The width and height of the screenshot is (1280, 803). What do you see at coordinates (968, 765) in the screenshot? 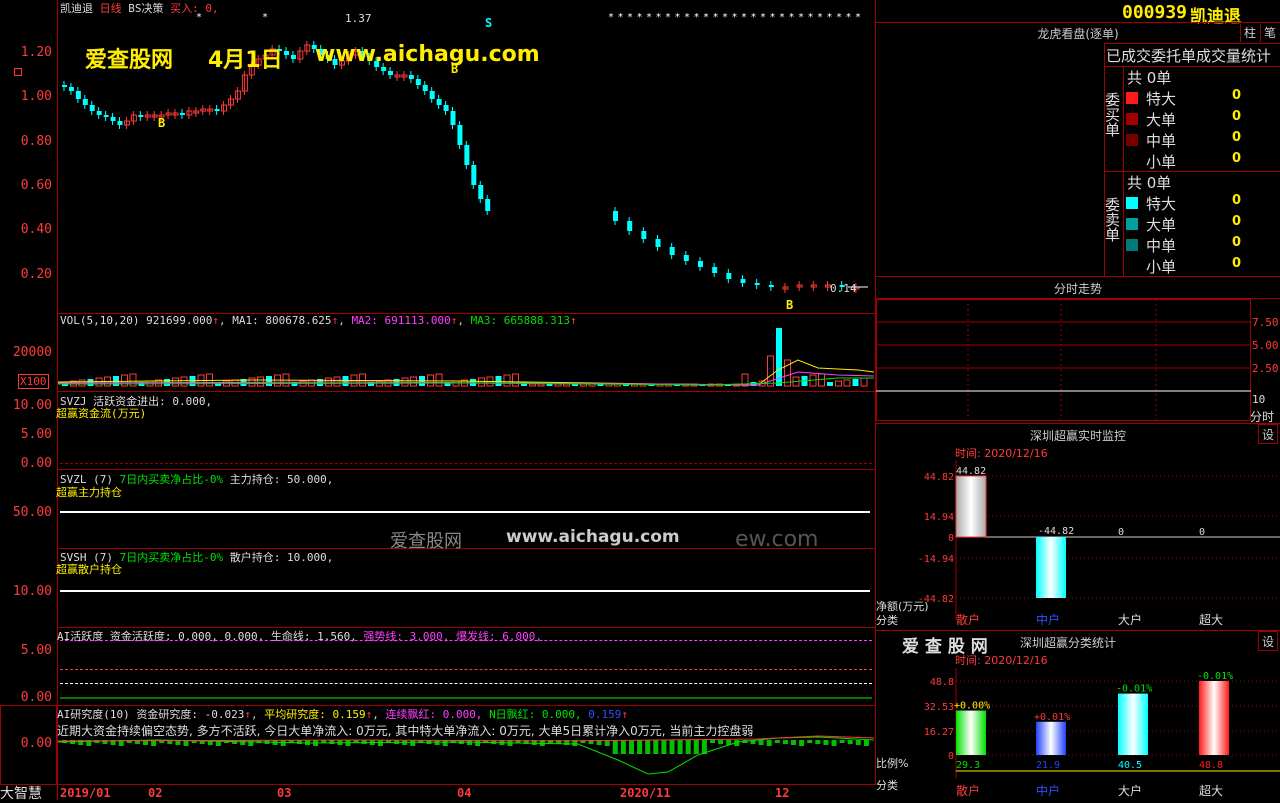
I see `classify-value-label: 29.3` at bounding box center [968, 765].